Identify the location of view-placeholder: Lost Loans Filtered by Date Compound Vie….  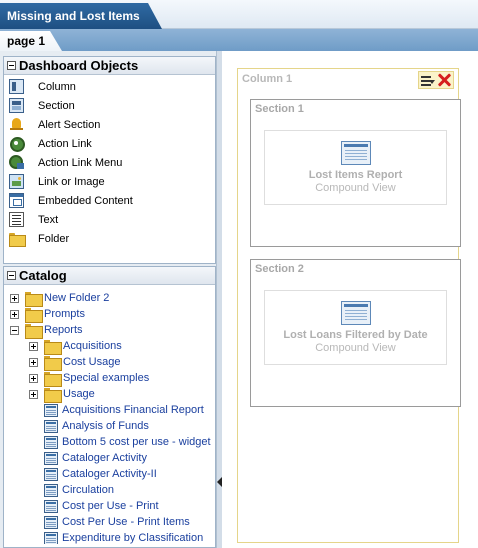
(355, 327).